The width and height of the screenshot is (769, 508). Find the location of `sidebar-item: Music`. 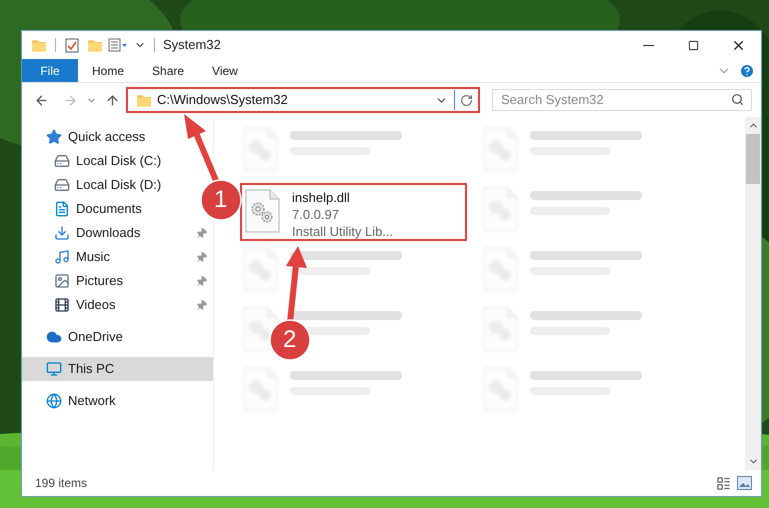

sidebar-item: Music is located at coordinates (68, 257).